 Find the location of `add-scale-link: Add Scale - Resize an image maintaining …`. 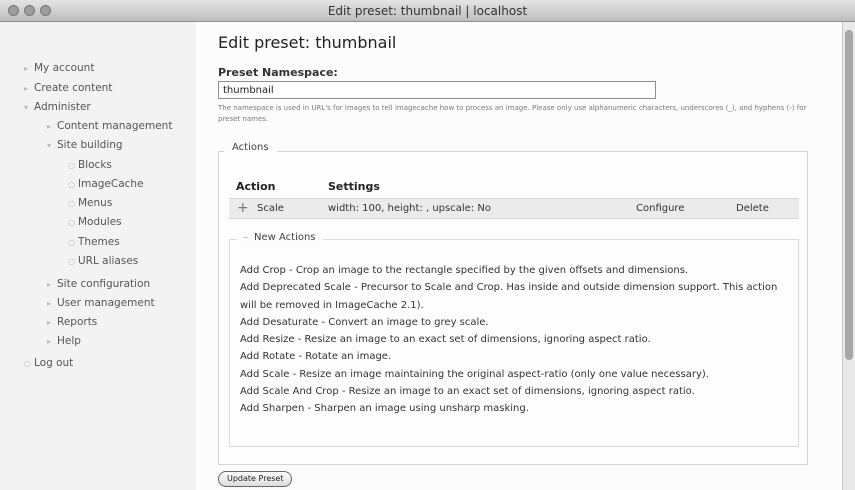

add-scale-link: Add Scale - Resize an image maintaining … is located at coordinates (518, 374).